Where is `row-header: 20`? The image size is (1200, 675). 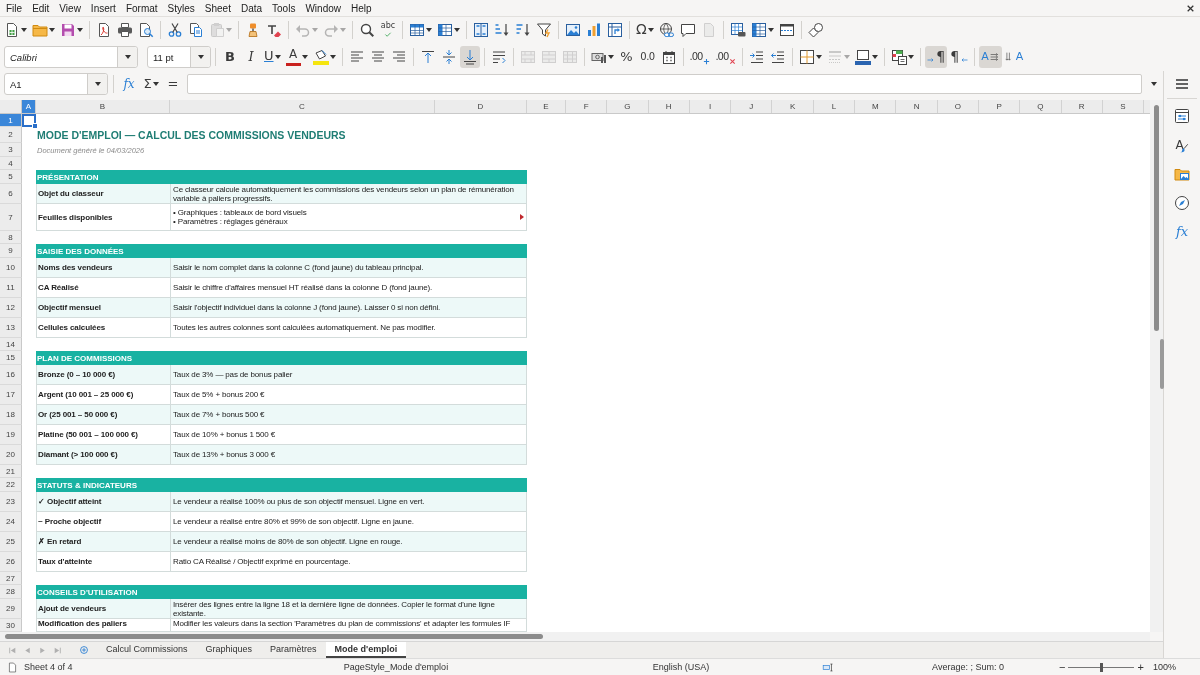
row-header: 20 is located at coordinates (11, 455).